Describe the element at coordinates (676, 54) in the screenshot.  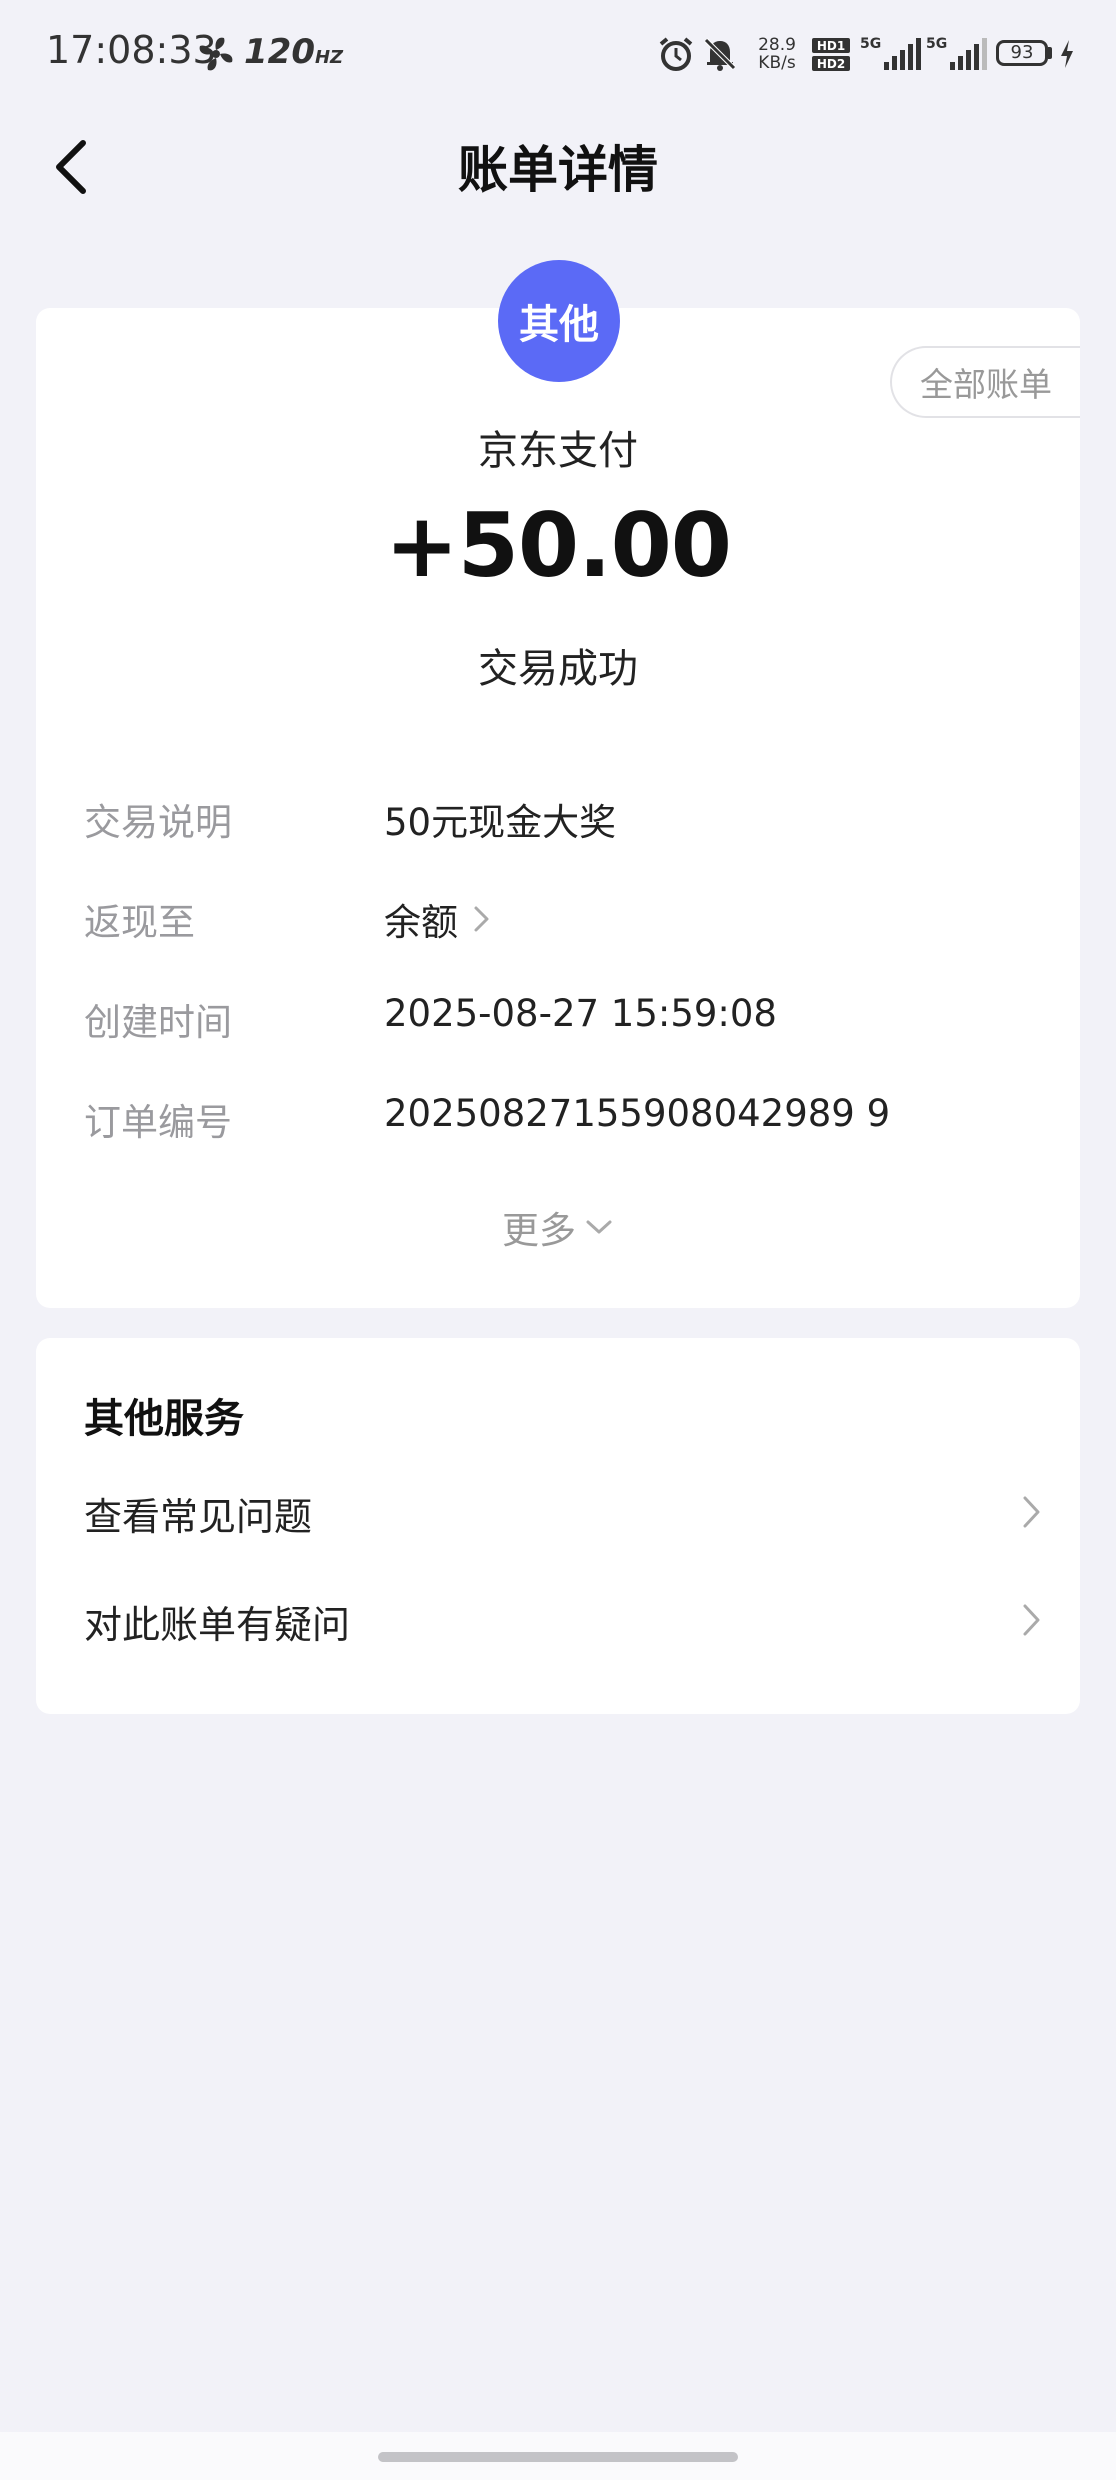
I see `alarm-icon` at that location.